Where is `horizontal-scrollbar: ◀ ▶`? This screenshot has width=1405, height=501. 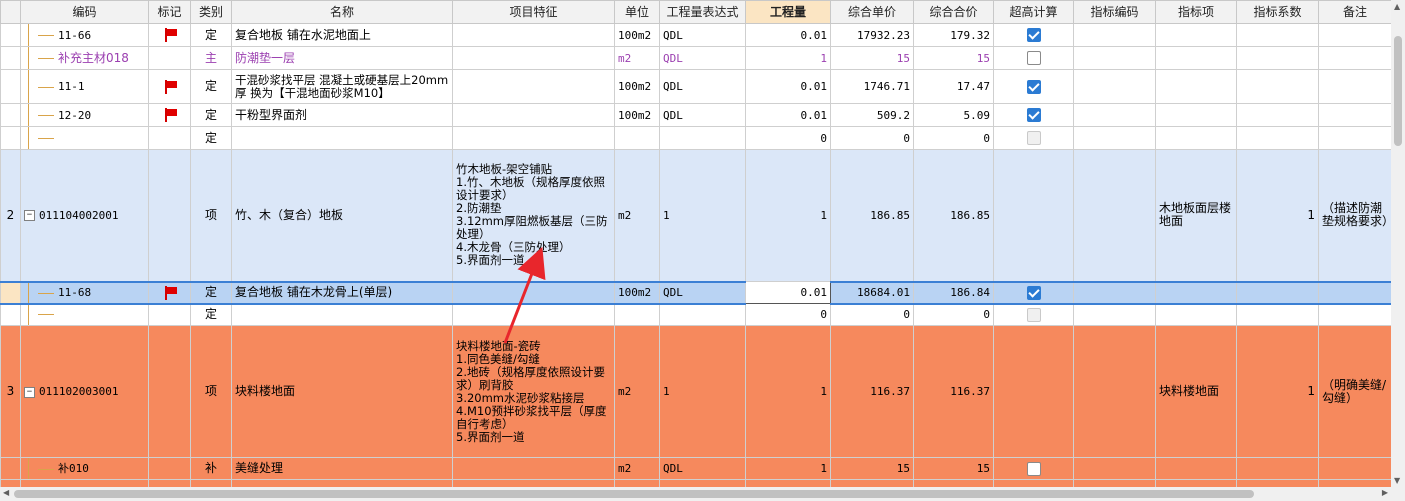 horizontal-scrollbar: ◀ ▶ is located at coordinates (695, 494).